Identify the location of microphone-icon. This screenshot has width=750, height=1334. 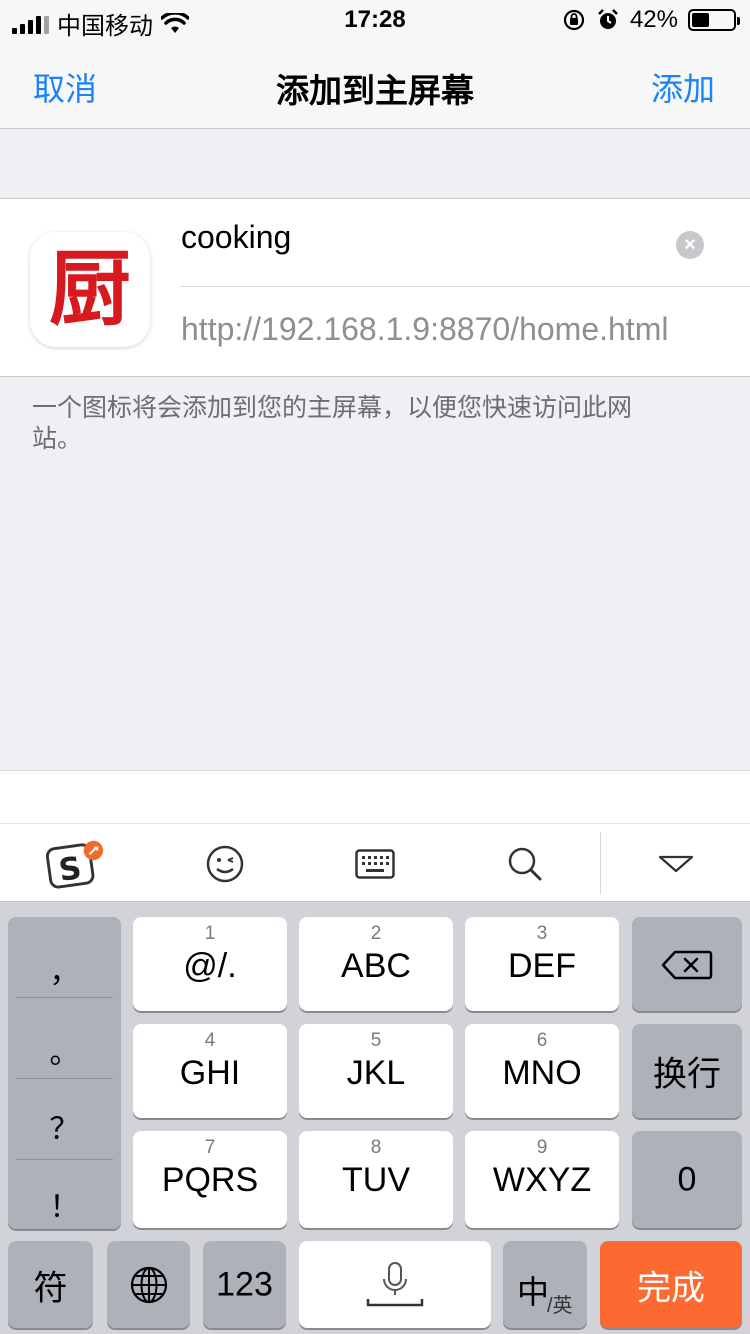
(395, 1284).